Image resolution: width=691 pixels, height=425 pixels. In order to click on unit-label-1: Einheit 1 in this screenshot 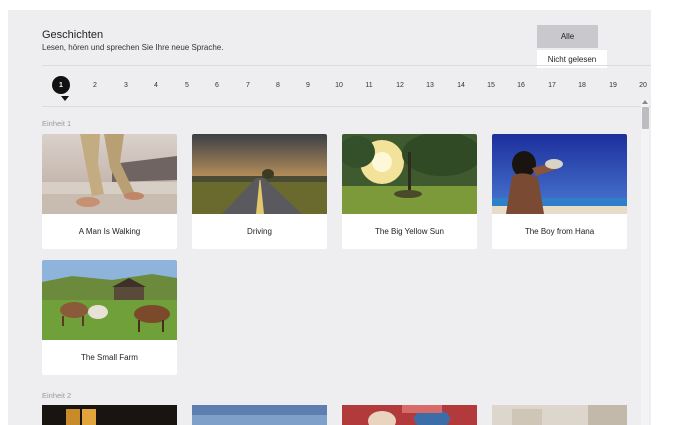, I will do `click(57, 123)`.